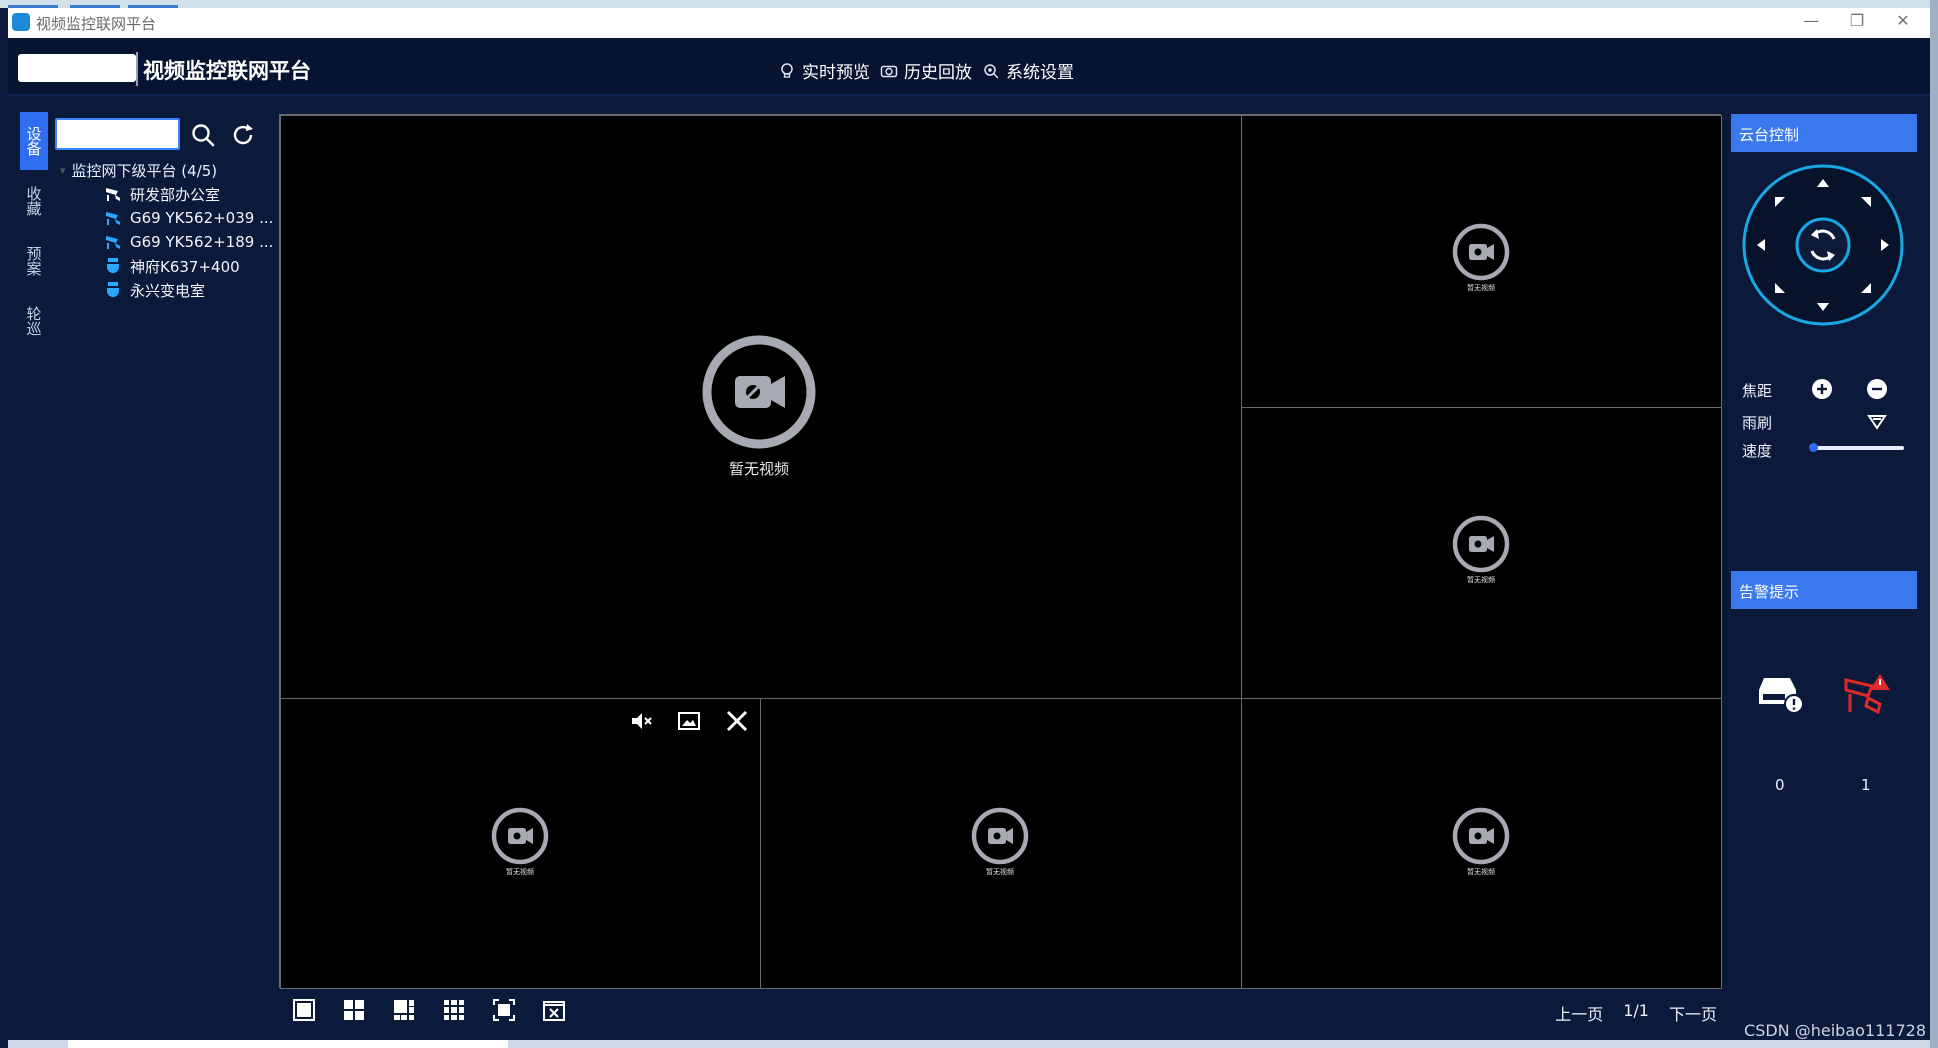 This screenshot has width=1938, height=1048. Describe the element at coordinates (969, 4) in the screenshot. I see `top-accent-bar` at that location.